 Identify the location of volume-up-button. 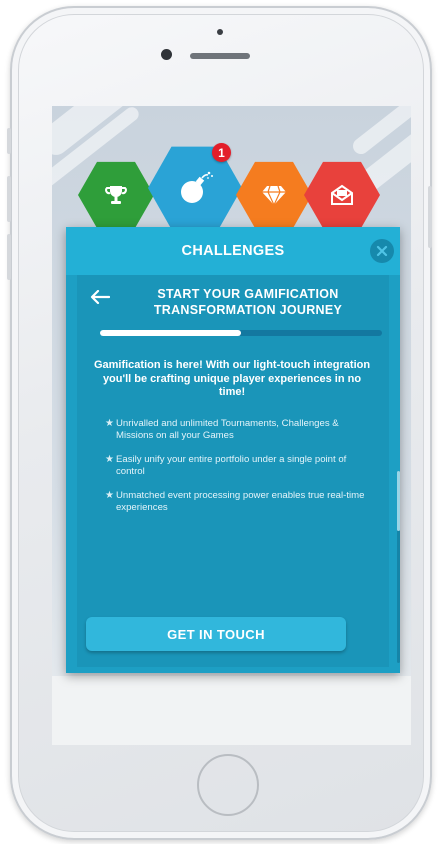
(9, 199).